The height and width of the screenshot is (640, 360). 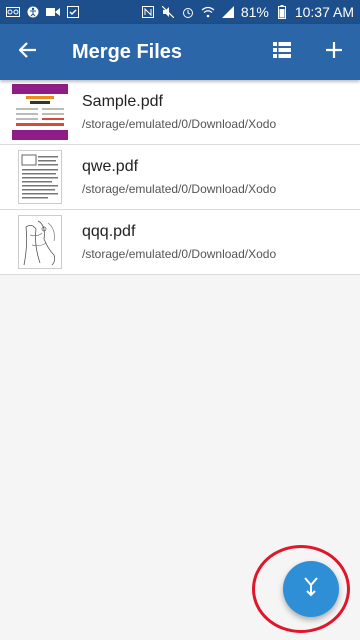 What do you see at coordinates (168, 12) in the screenshot?
I see `mute-icon` at bounding box center [168, 12].